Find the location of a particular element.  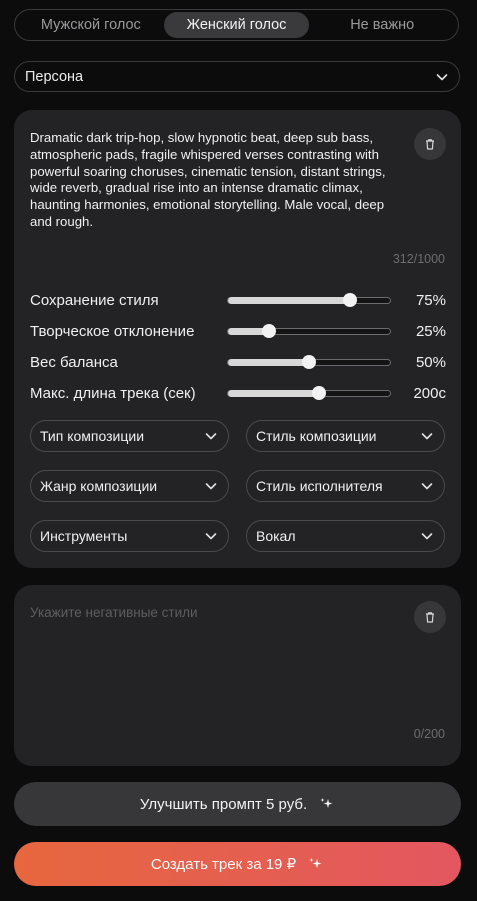

voice-option-male: Мужской голос is located at coordinates (91, 25).